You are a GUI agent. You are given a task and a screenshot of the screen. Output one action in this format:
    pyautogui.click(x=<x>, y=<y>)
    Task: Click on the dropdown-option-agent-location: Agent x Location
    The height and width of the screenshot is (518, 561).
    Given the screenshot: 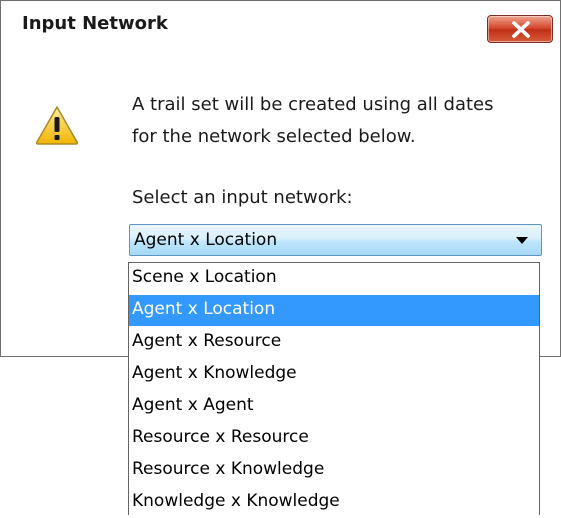 What is the action you would take?
    pyautogui.click(x=334, y=310)
    